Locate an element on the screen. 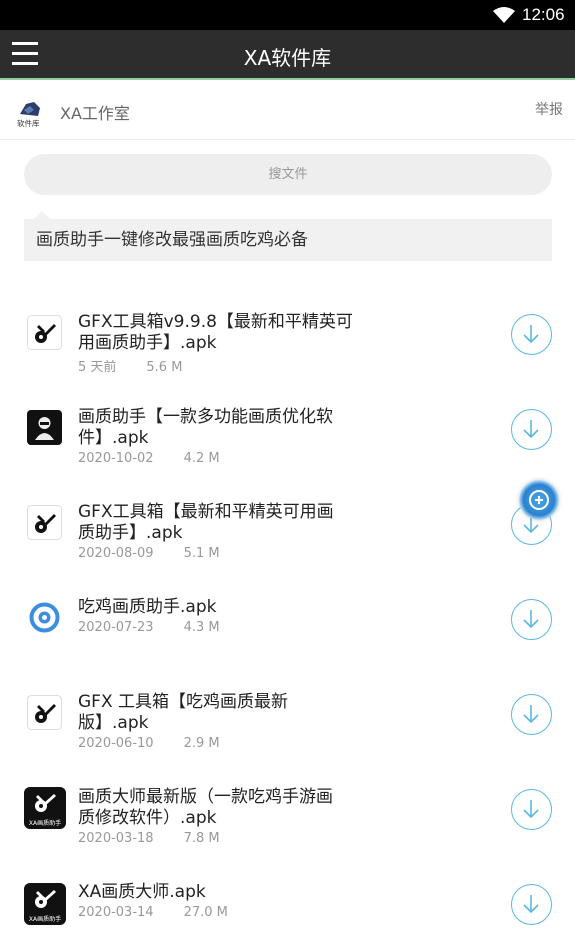  file-meta: 2020-03-14 27.0 M is located at coordinates (153, 912).